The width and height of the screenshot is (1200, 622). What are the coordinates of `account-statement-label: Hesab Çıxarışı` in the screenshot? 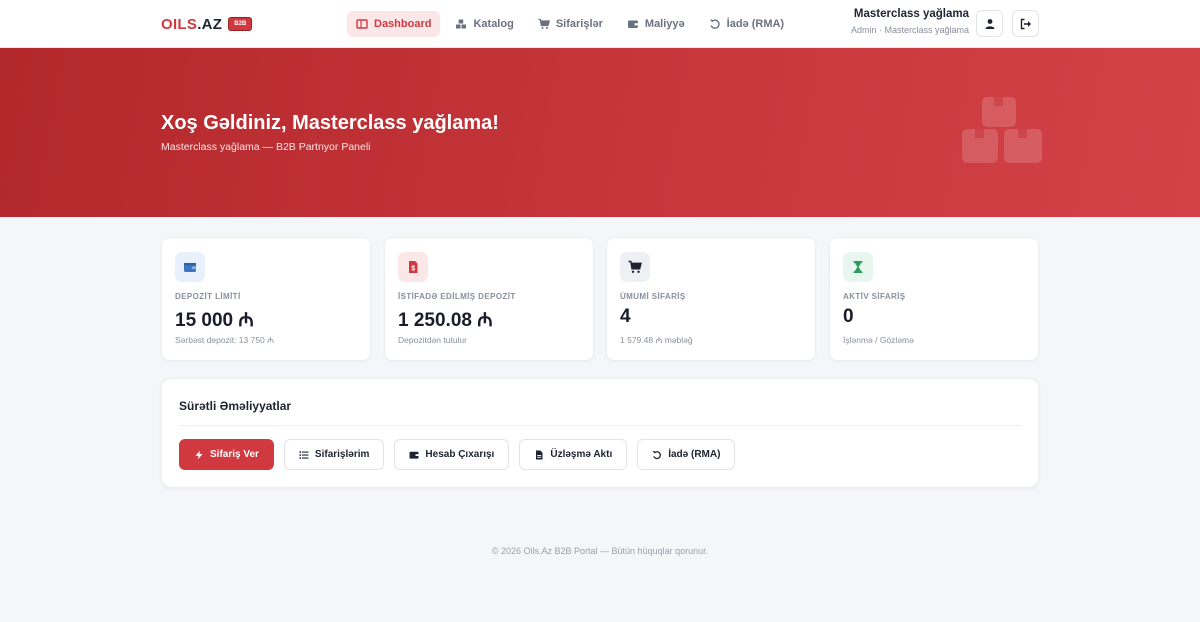 It's located at (460, 454).